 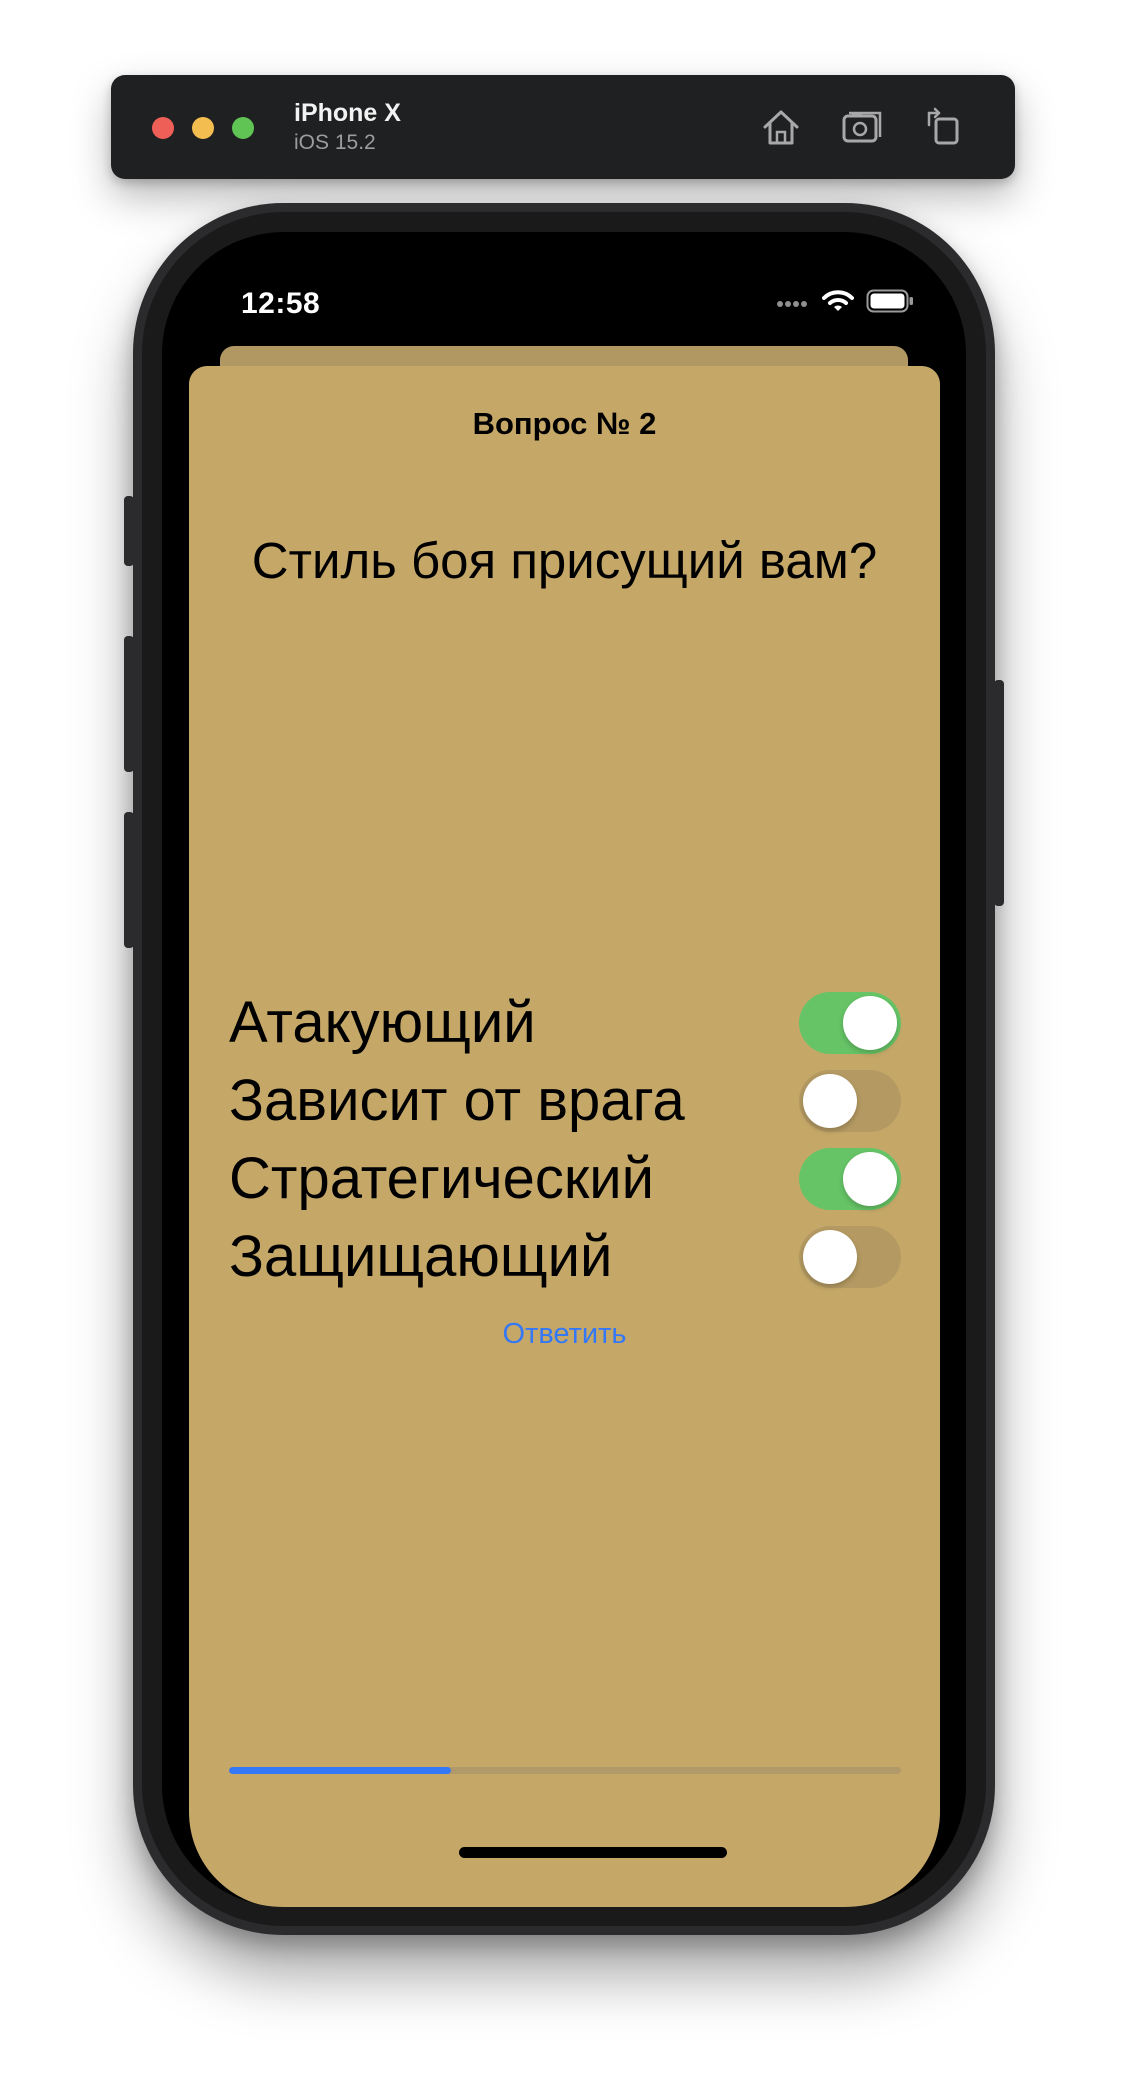 What do you see at coordinates (163, 128) in the screenshot?
I see `close-window-button` at bounding box center [163, 128].